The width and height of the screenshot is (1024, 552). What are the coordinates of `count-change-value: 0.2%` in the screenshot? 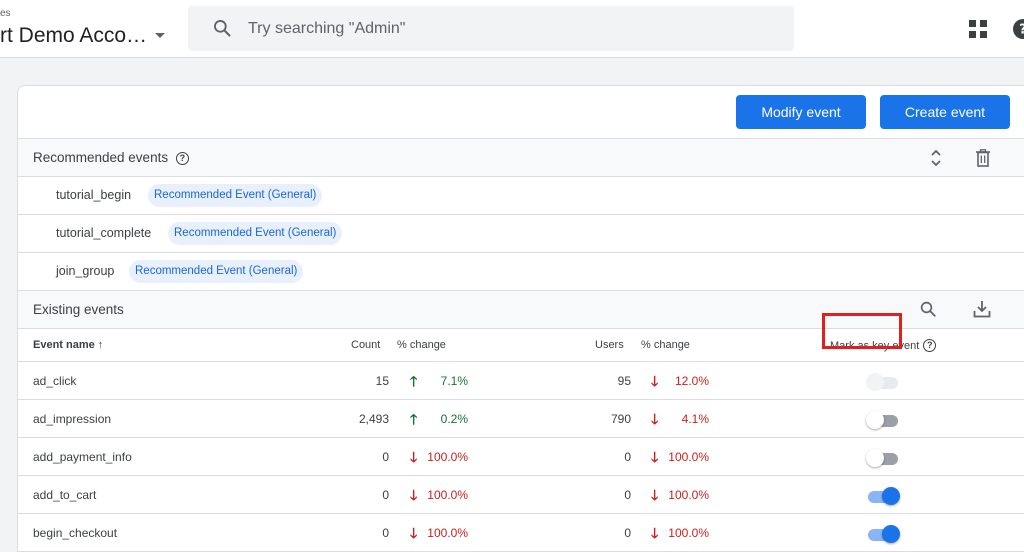 It's located at (454, 419).